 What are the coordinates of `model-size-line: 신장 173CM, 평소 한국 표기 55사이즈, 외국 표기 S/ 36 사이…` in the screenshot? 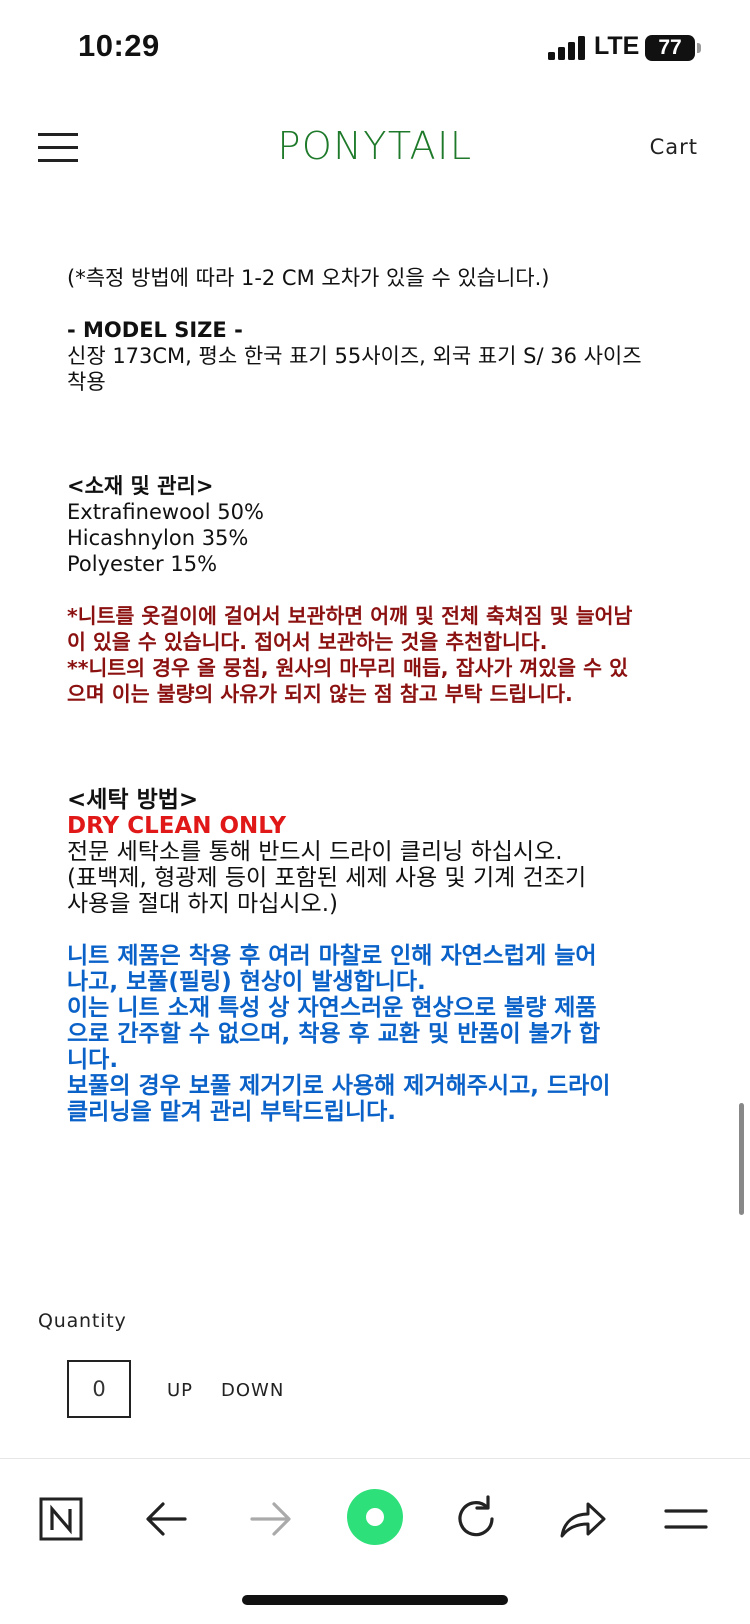 It's located at (354, 356).